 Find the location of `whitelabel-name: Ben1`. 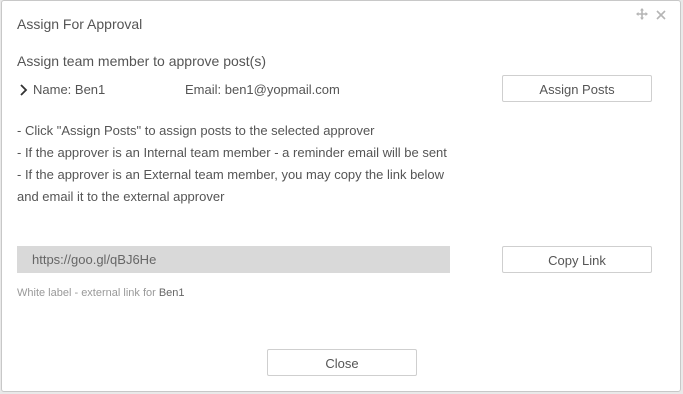

whitelabel-name: Ben1 is located at coordinates (171, 293).